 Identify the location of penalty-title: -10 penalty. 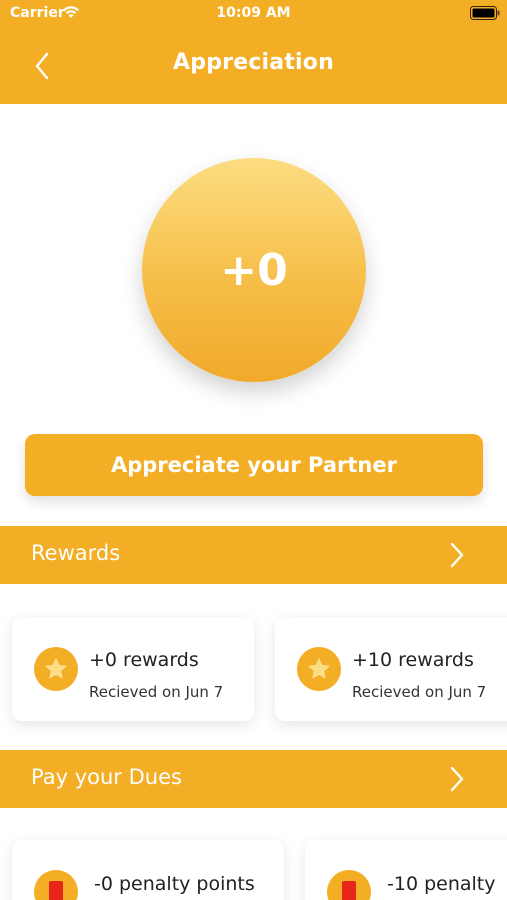
(441, 884).